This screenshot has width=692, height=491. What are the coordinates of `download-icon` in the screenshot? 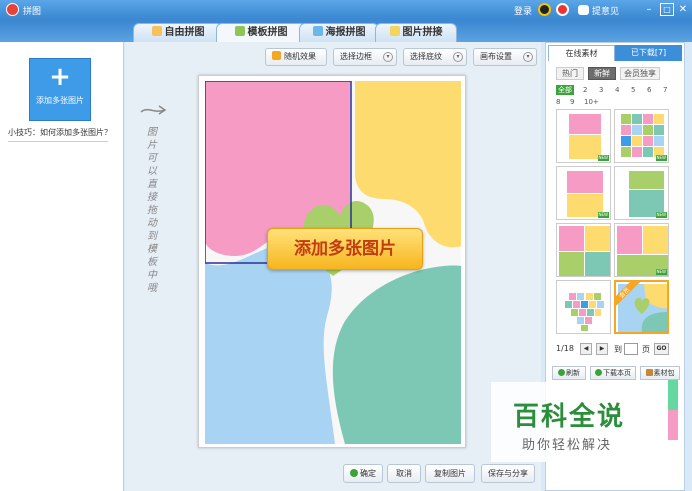 It's located at (598, 372).